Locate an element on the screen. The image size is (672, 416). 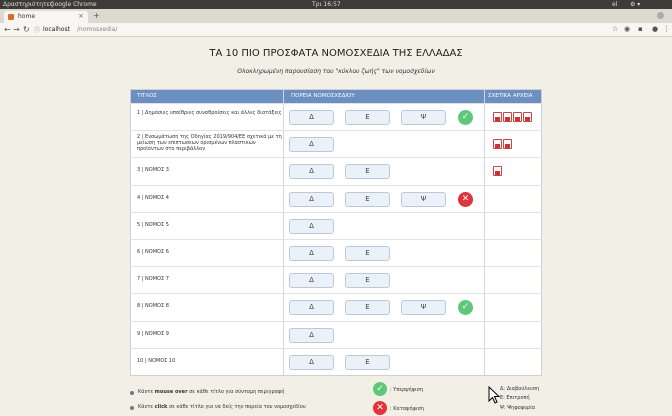
favicon-icon is located at coordinates (11, 17).